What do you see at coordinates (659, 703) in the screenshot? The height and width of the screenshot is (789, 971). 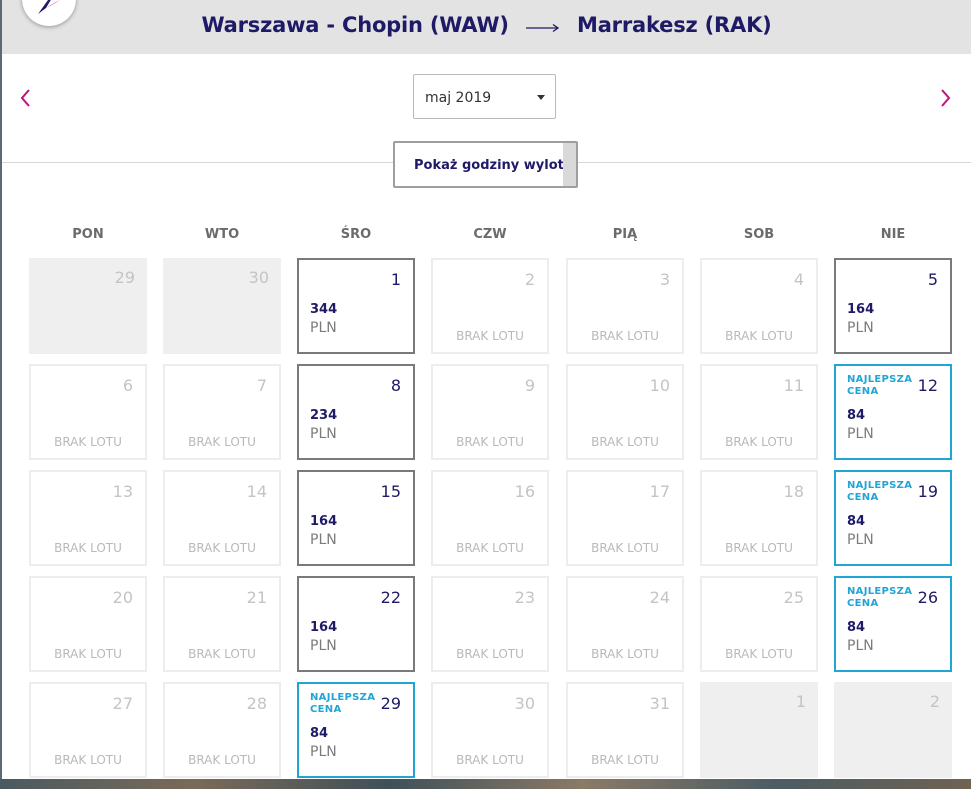 I see `day-number: 31` at bounding box center [659, 703].